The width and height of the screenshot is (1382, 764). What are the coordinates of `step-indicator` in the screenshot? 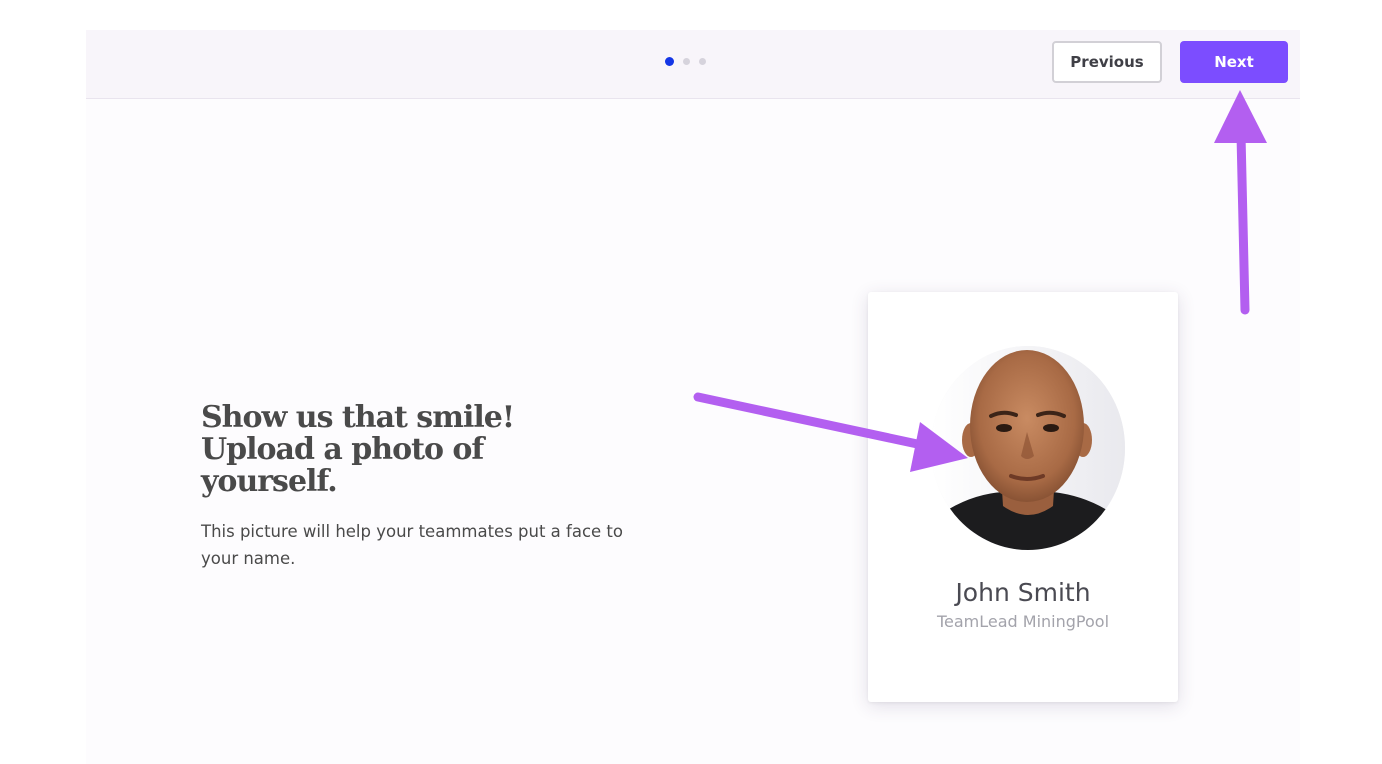 It's located at (685, 61).